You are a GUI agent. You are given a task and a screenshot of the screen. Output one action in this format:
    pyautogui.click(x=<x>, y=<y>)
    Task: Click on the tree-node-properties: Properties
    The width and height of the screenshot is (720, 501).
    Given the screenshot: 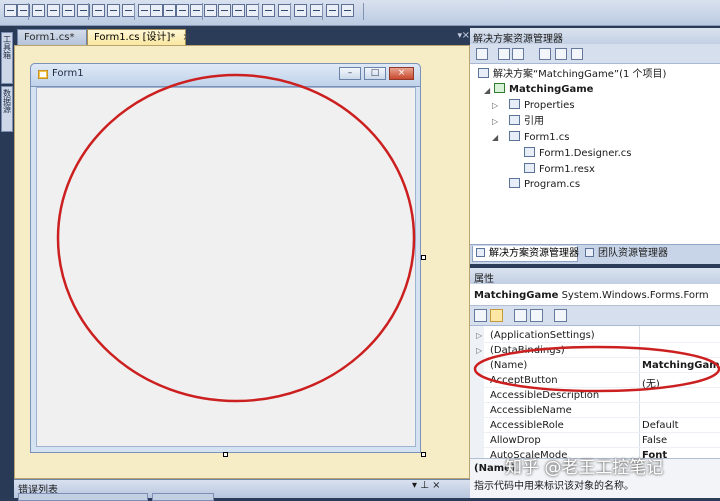 What is the action you would take?
    pyautogui.click(x=542, y=105)
    